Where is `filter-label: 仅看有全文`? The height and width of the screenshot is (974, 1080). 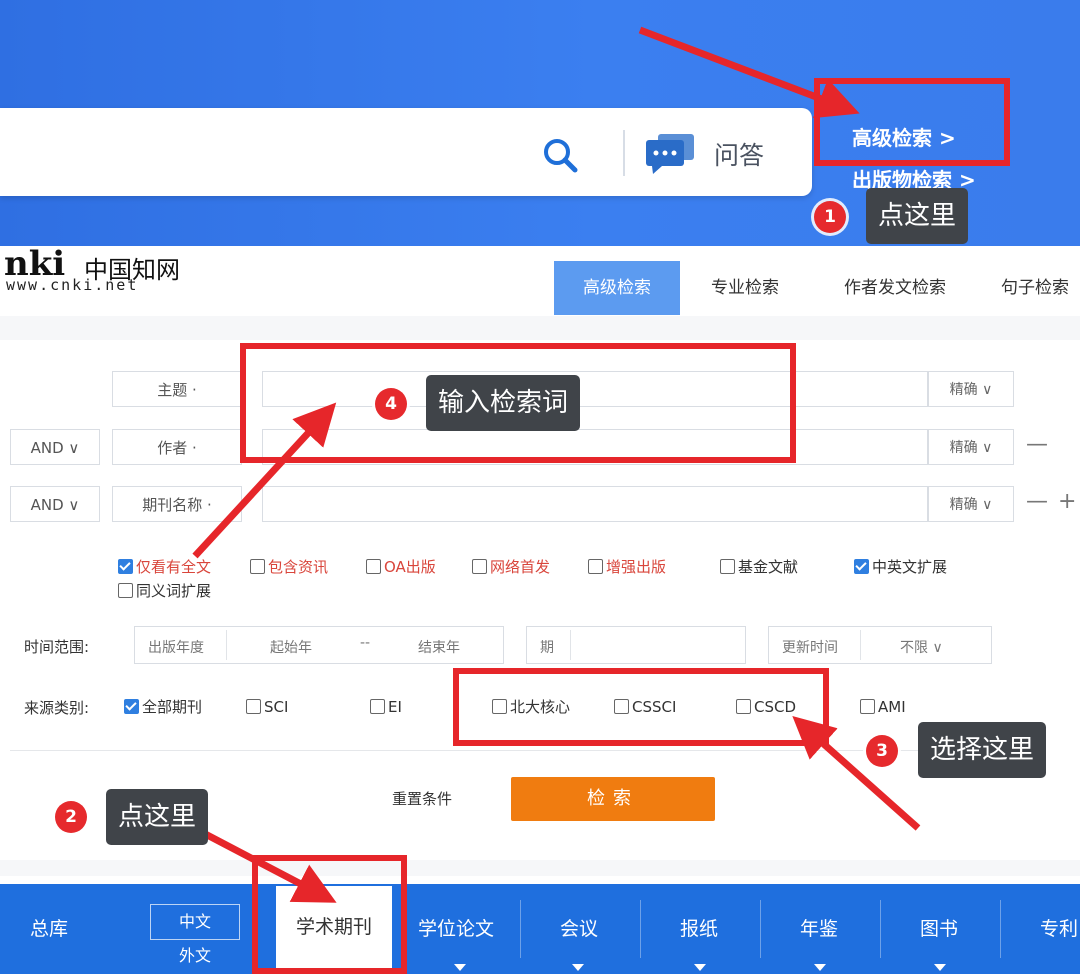 filter-label: 仅看有全文 is located at coordinates (174, 567).